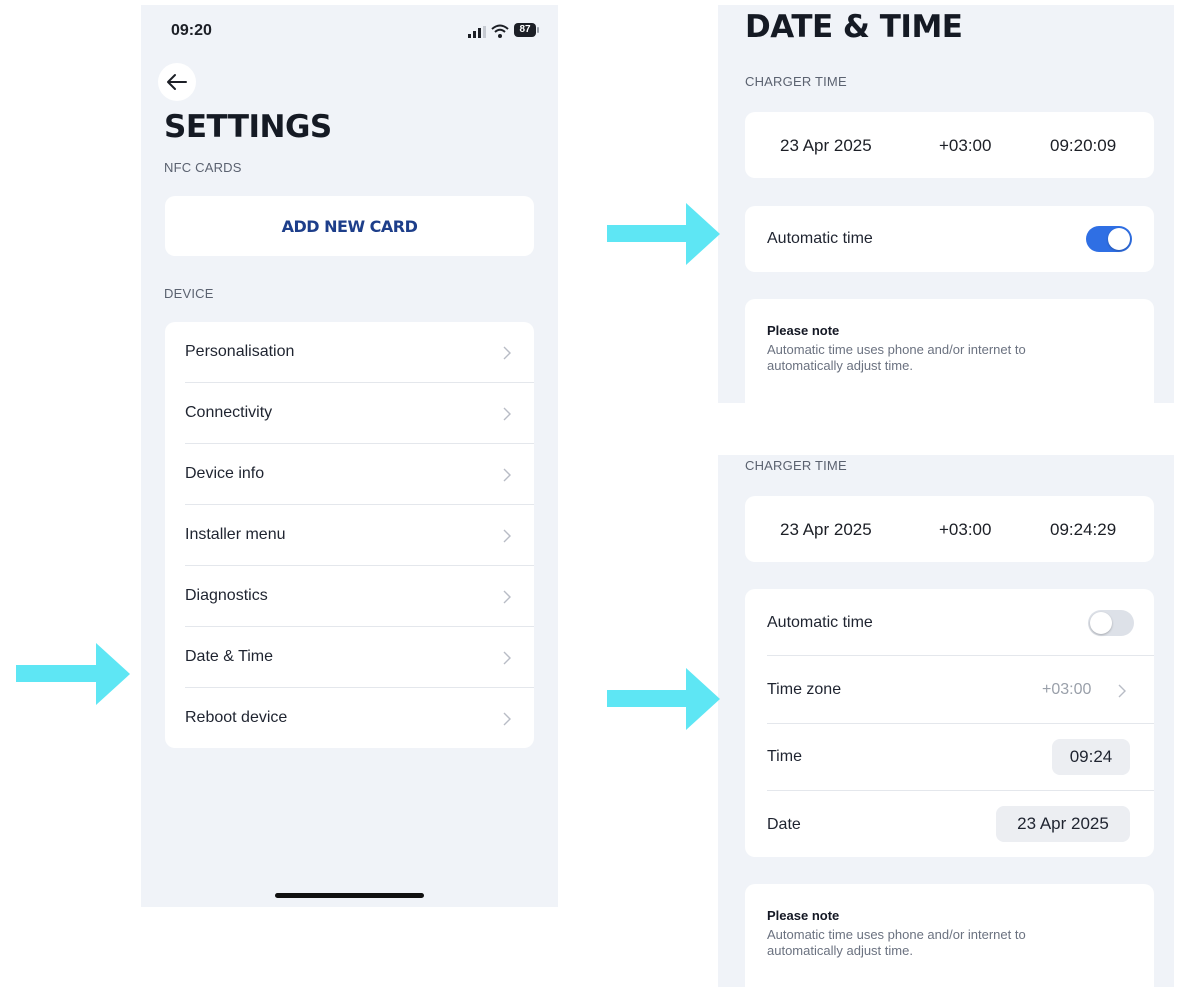  Describe the element at coordinates (229, 656) in the screenshot. I see `menu-item-label: Date & Time` at that location.